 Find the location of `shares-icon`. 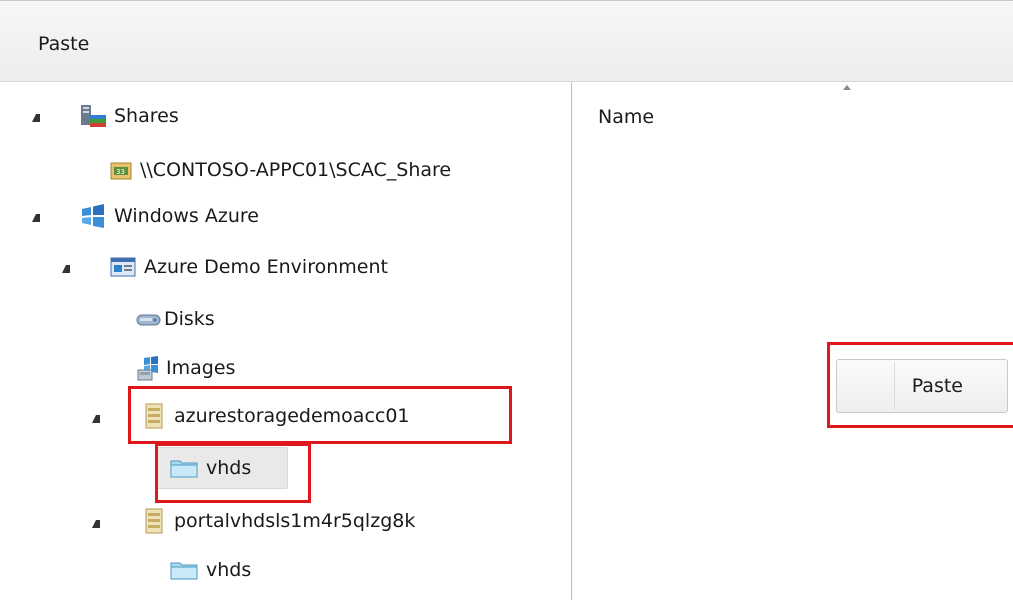

shares-icon is located at coordinates (93, 116).